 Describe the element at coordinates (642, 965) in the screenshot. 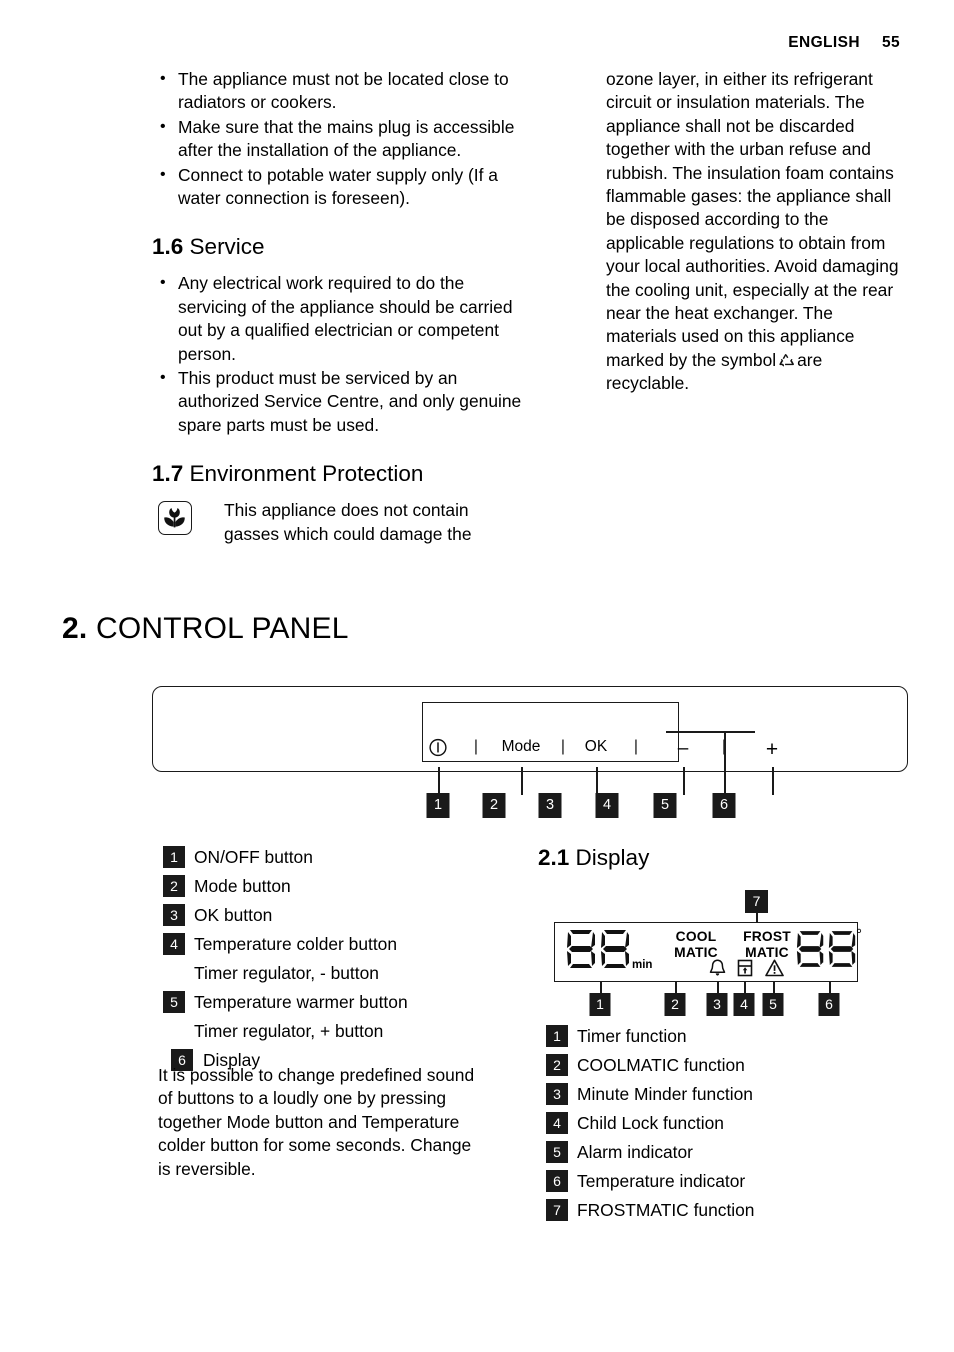

I see `timer-unit-label: min` at that location.